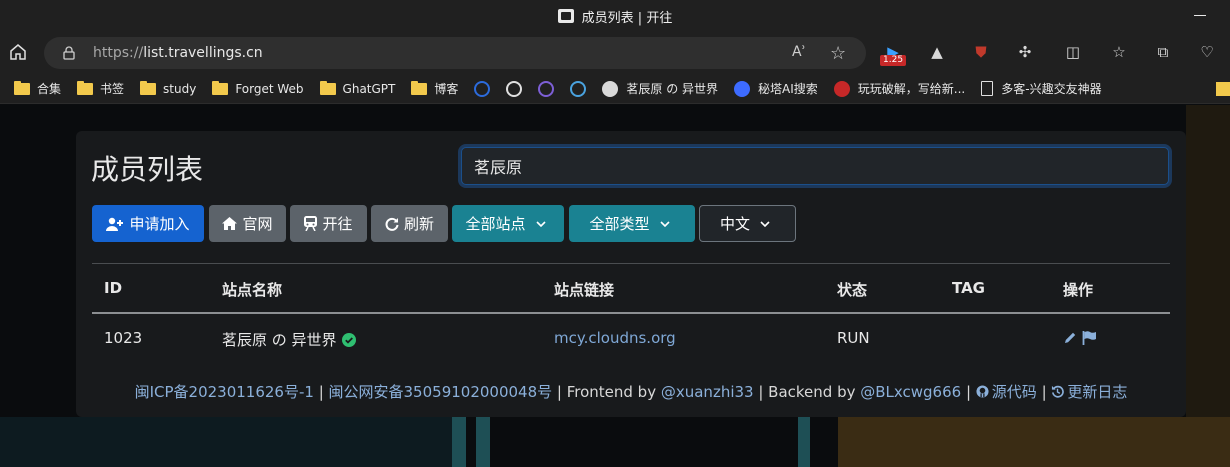  I want to click on header-tag: TAG, so click(968, 288).